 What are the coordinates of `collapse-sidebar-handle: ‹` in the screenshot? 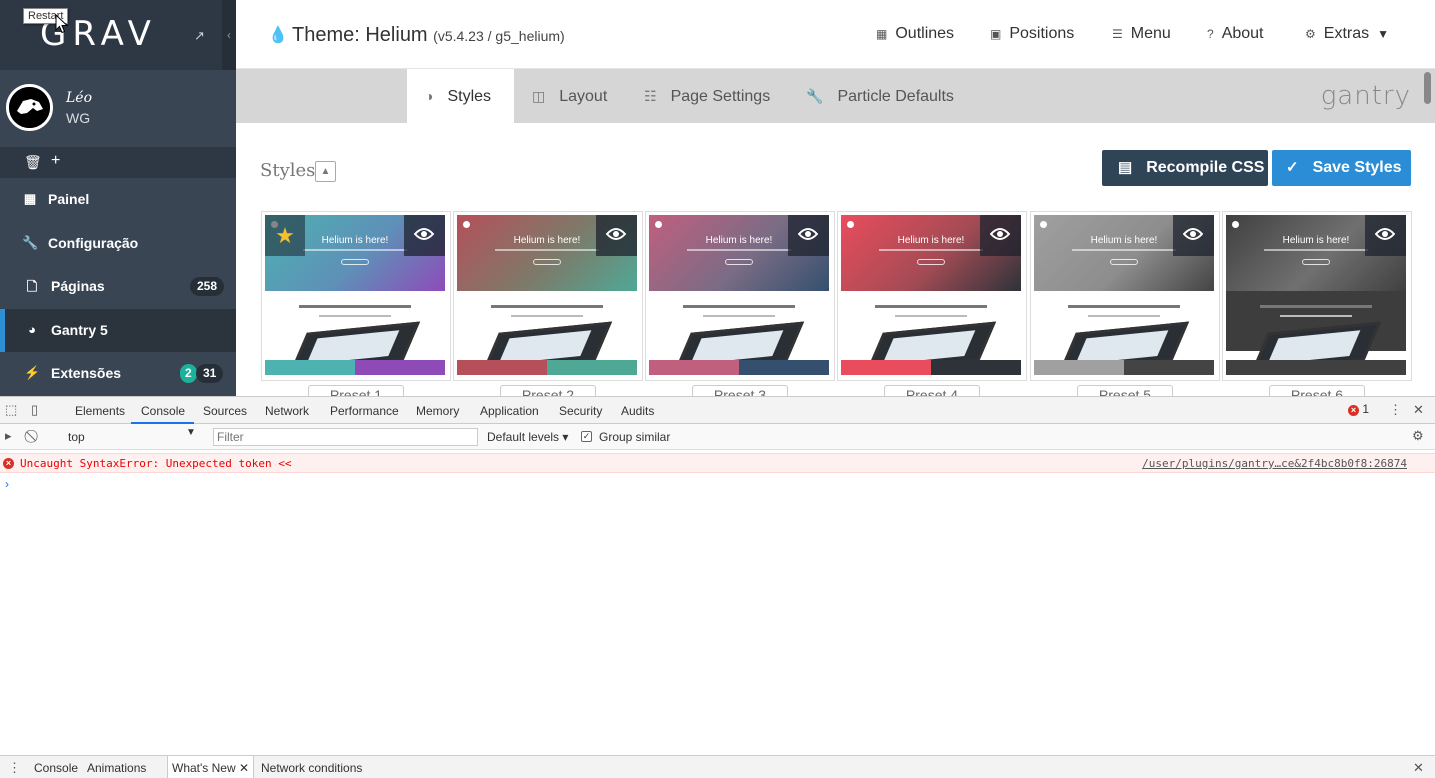 It's located at (229, 35).